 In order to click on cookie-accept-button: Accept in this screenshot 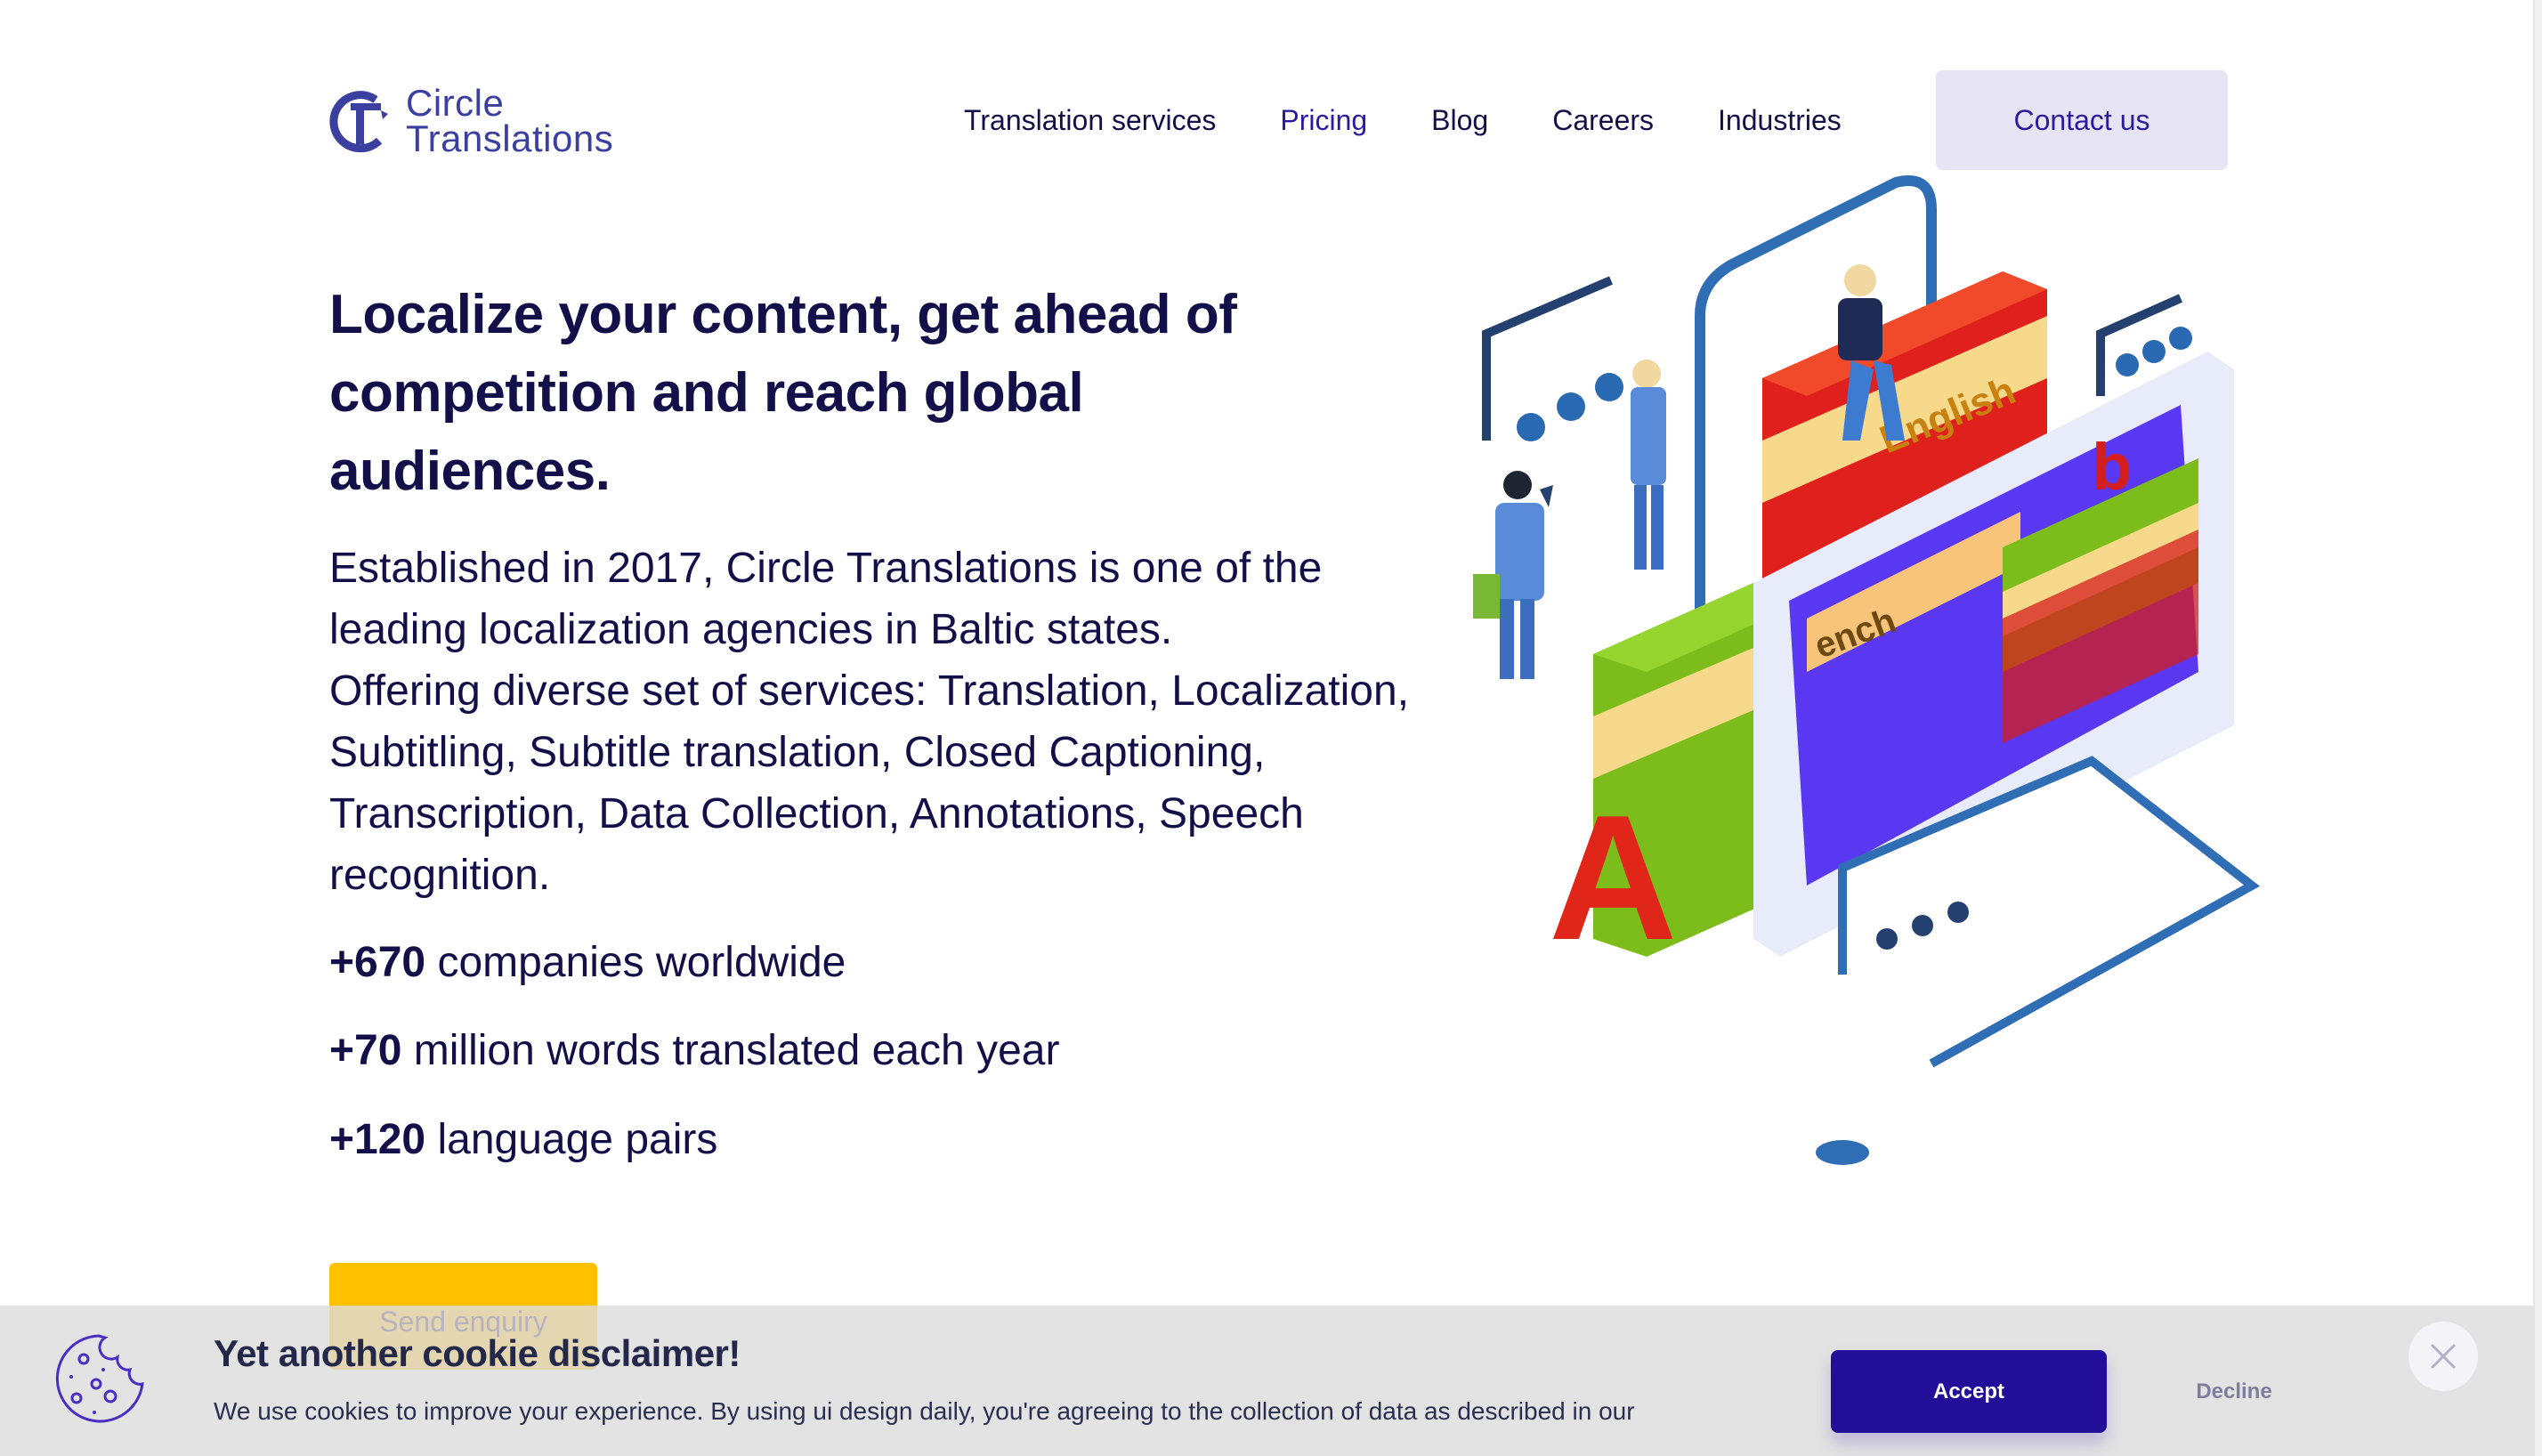, I will do `click(1969, 1391)`.